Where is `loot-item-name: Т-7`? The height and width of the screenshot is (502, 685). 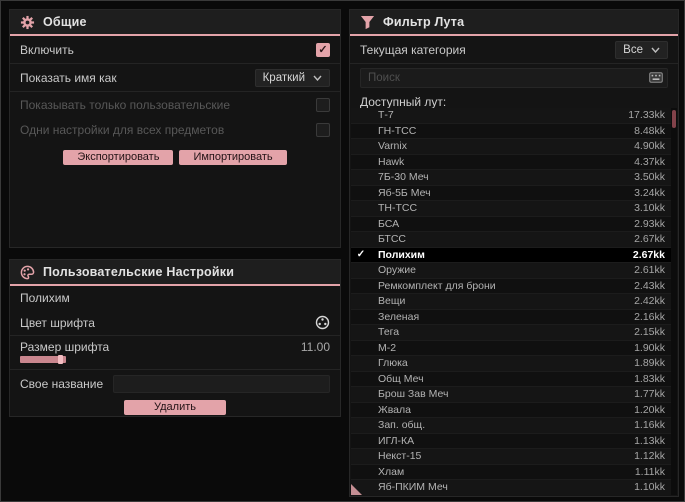
loot-item-name: Т-7 is located at coordinates (386, 115).